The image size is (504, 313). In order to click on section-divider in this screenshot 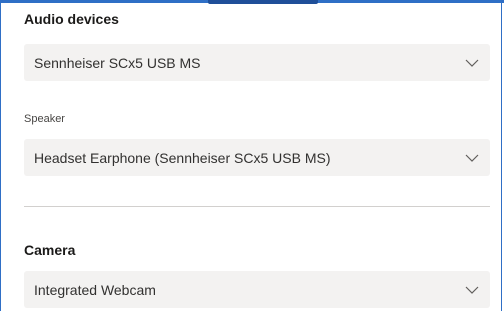, I will do `click(257, 206)`.